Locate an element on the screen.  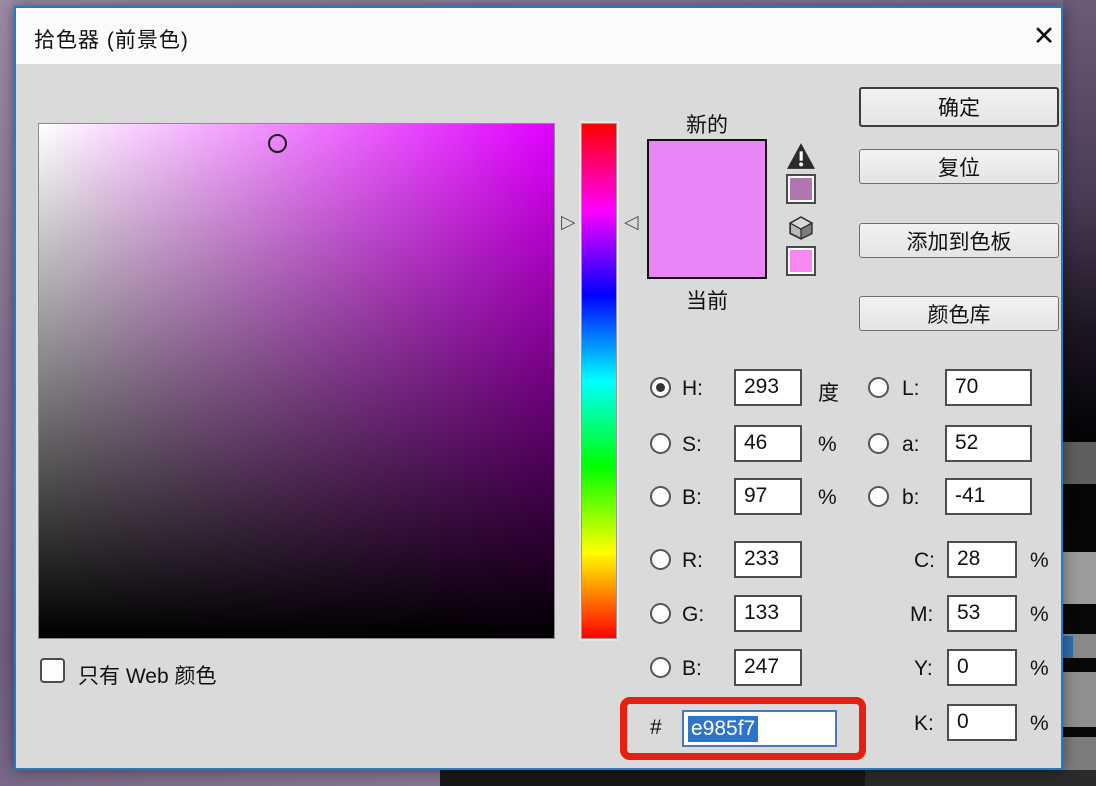
color-libraries-button: 颜色库 is located at coordinates (959, 313).